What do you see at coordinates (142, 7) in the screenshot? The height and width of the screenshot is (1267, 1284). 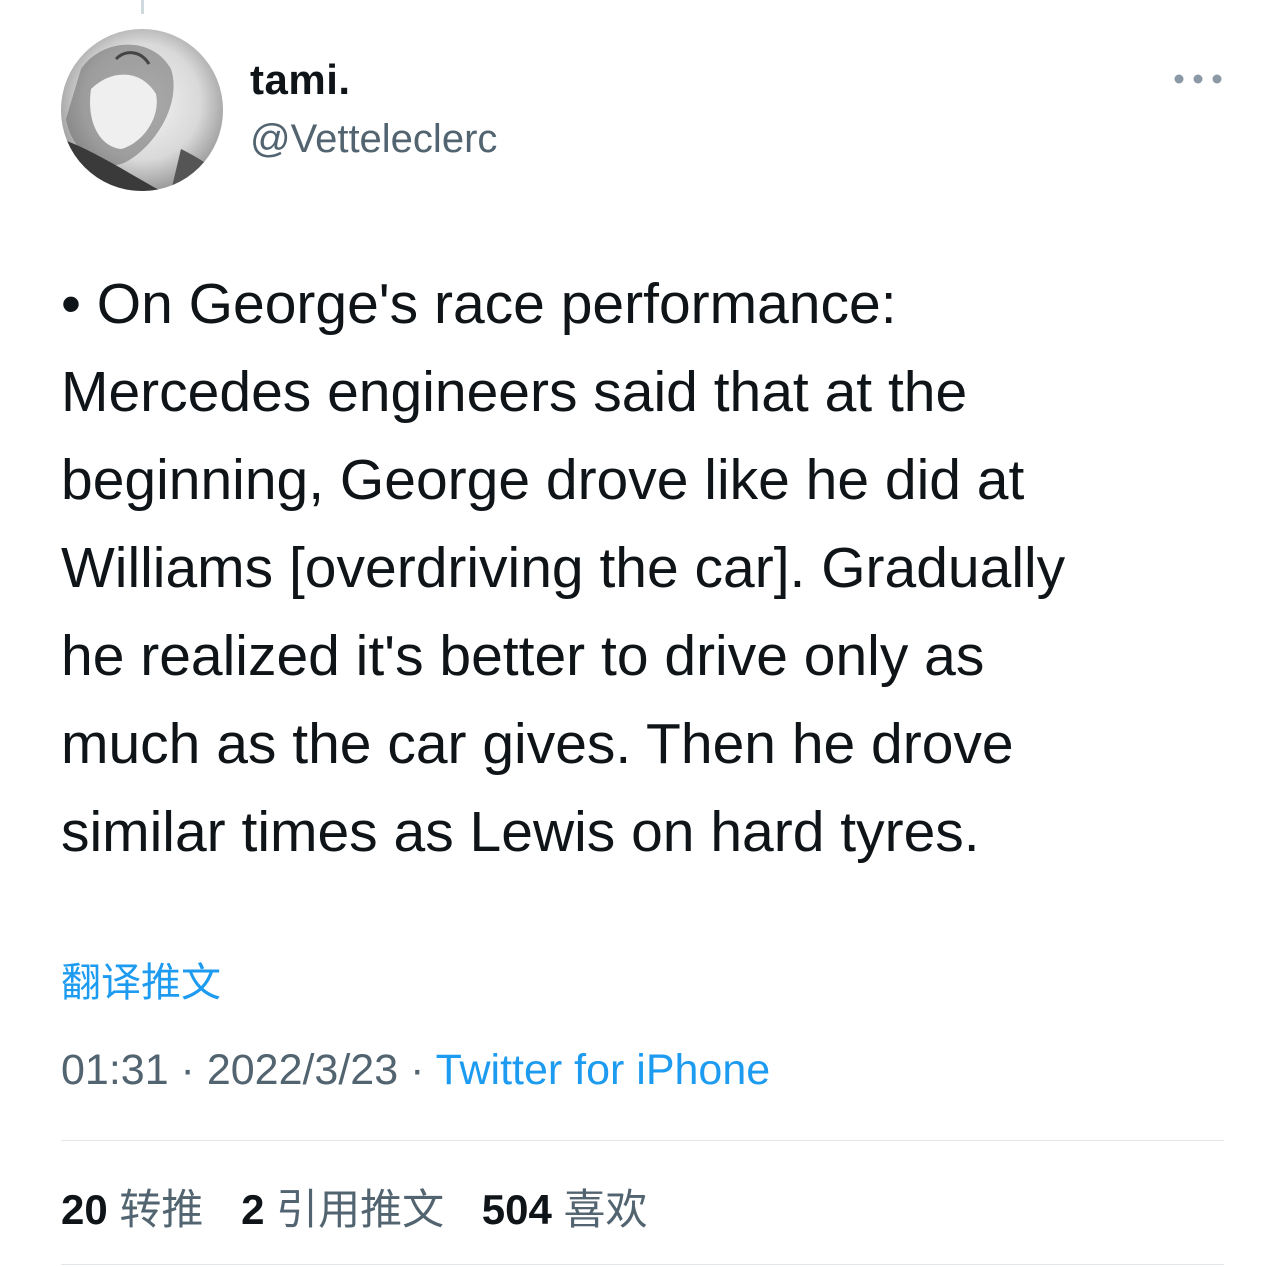 I see `thread-connector-line` at bounding box center [142, 7].